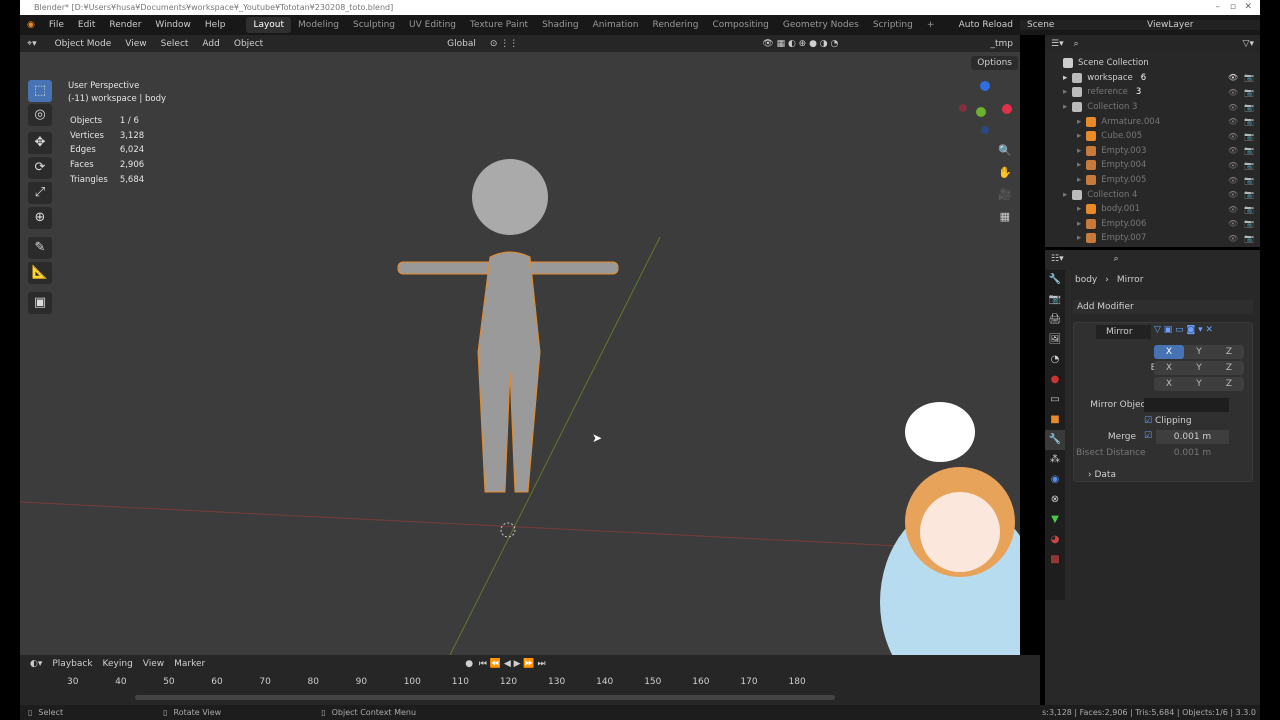 Image resolution: width=1280 pixels, height=720 pixels. Describe the element at coordinates (40, 248) in the screenshot. I see `annotate-tool: ✎` at that location.